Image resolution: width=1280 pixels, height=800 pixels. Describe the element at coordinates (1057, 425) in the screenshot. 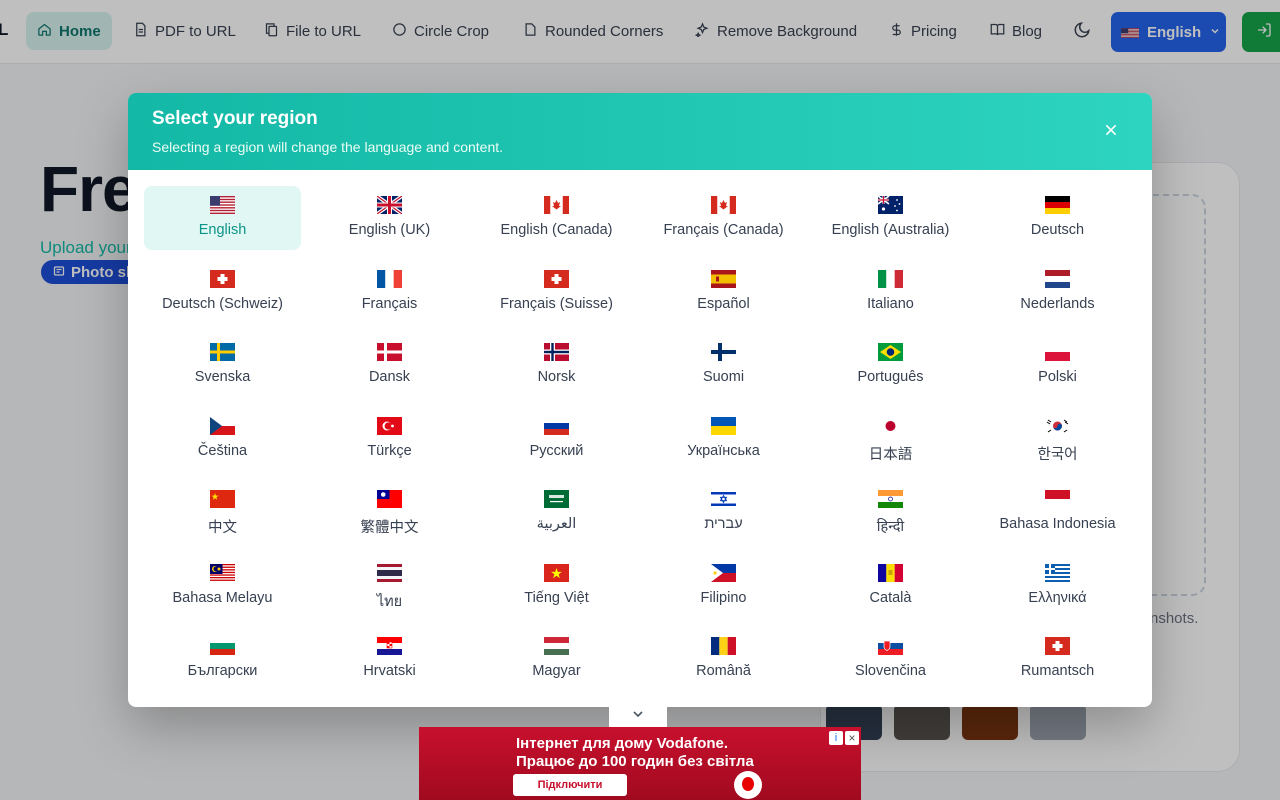

I see `kr-flag-icon` at that location.